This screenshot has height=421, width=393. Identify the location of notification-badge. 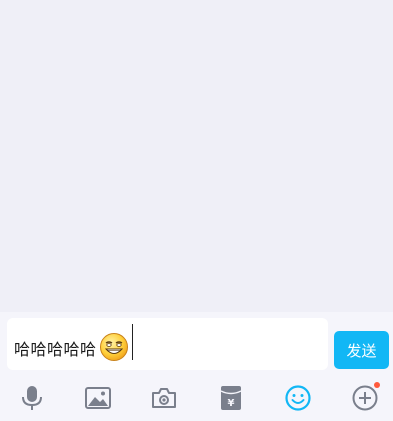
(377, 385).